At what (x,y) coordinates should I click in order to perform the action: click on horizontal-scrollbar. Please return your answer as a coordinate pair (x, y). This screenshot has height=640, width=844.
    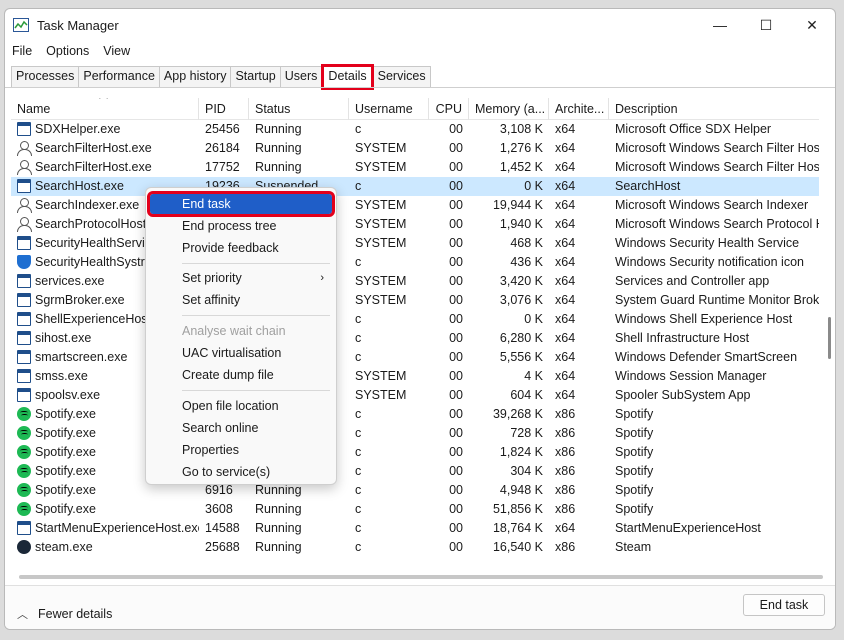
    Looking at the image, I should click on (421, 577).